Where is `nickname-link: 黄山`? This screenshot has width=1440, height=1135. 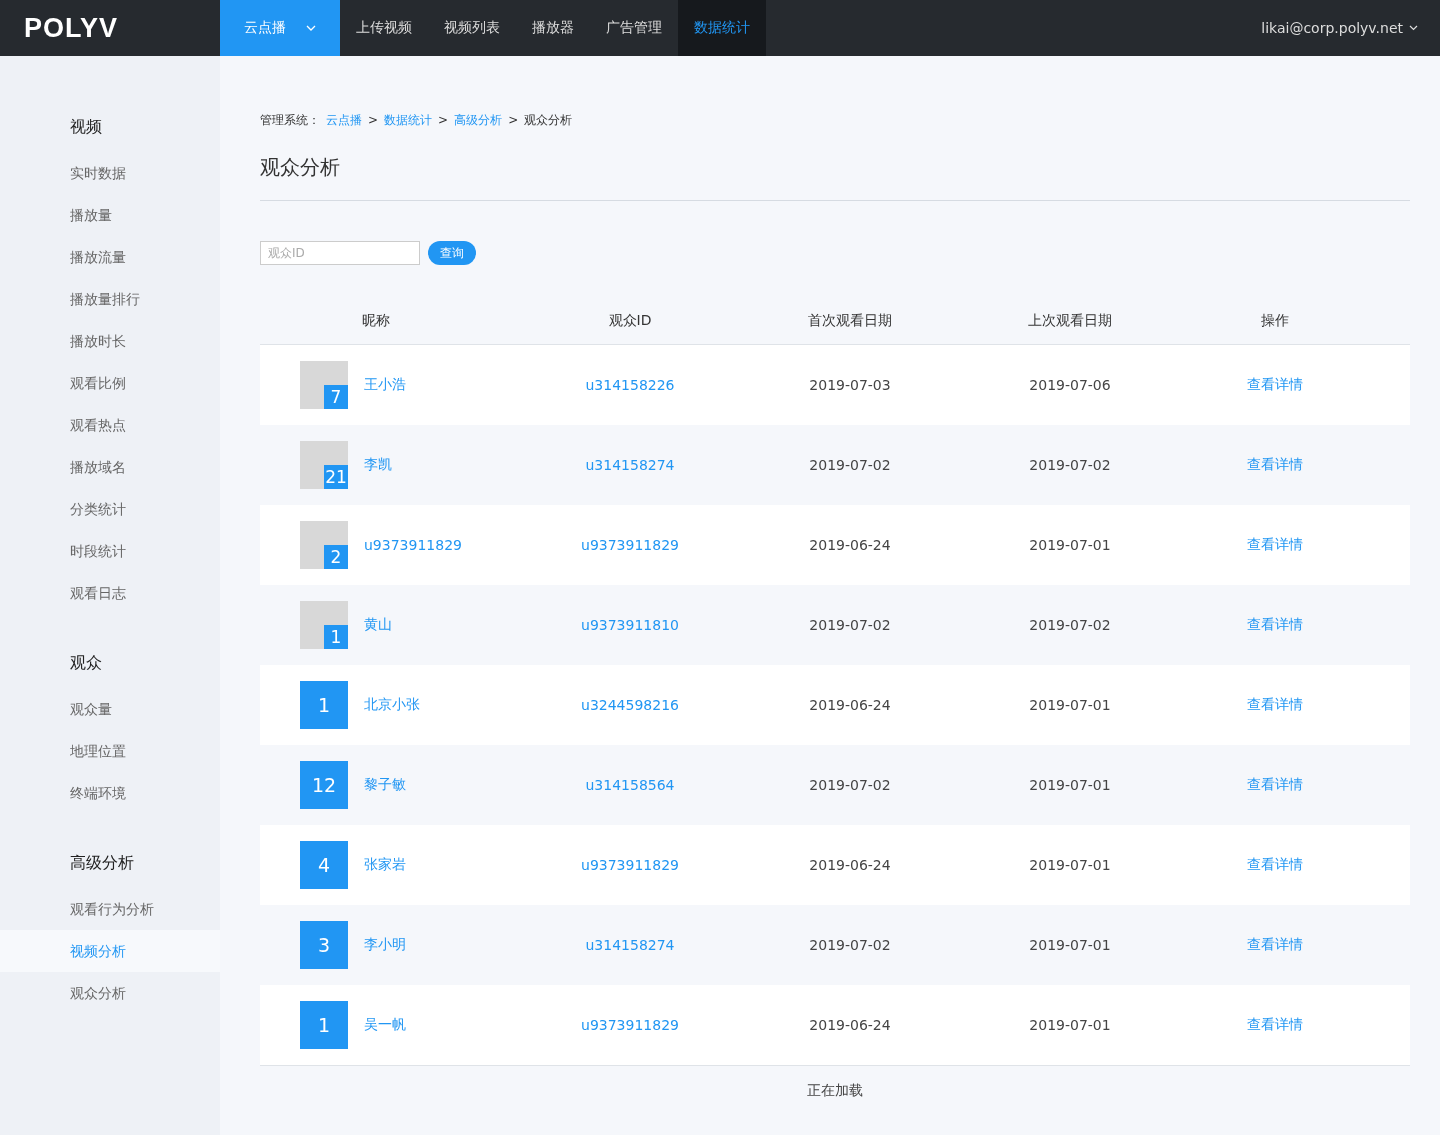
nickname-link: 黄山 is located at coordinates (378, 625).